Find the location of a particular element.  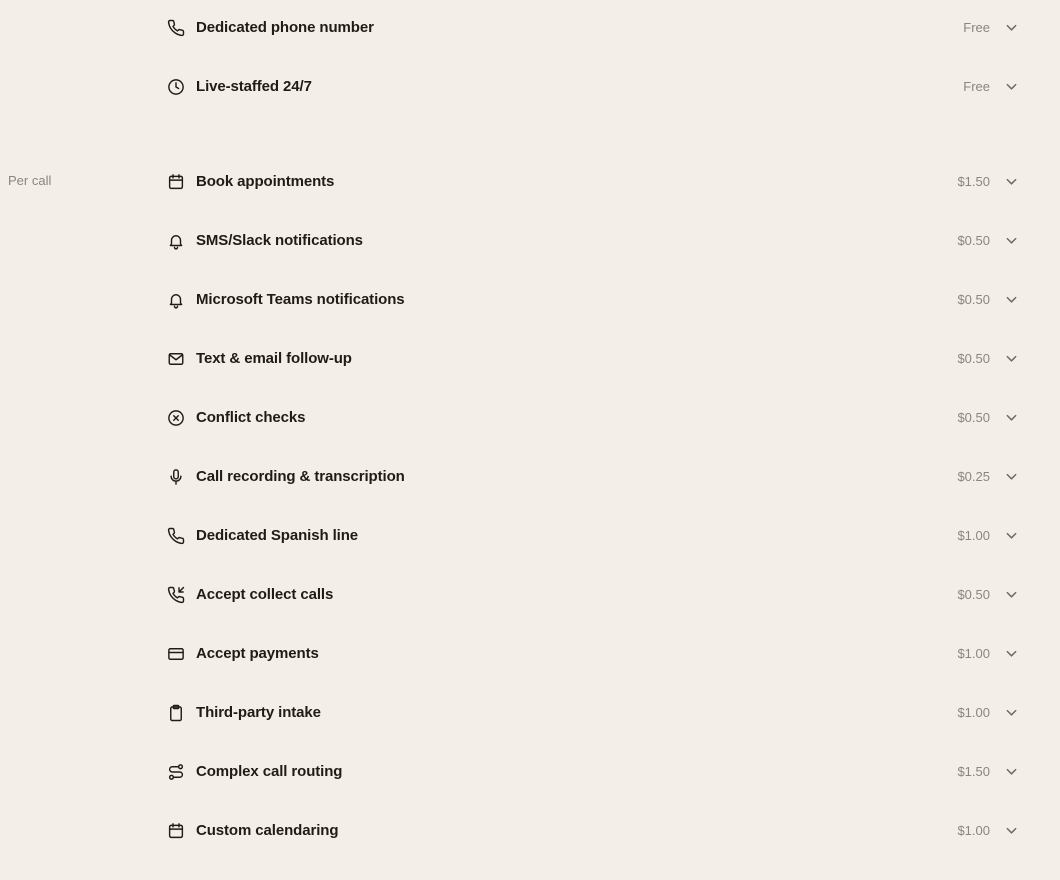

feature-row-custom-calendaring: Custom calendaring $1.00 is located at coordinates (595, 830).